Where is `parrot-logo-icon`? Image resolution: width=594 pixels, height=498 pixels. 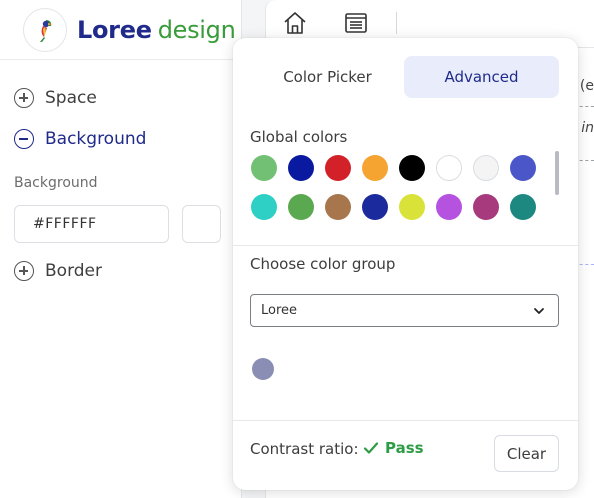 parrot-logo-icon is located at coordinates (45, 29).